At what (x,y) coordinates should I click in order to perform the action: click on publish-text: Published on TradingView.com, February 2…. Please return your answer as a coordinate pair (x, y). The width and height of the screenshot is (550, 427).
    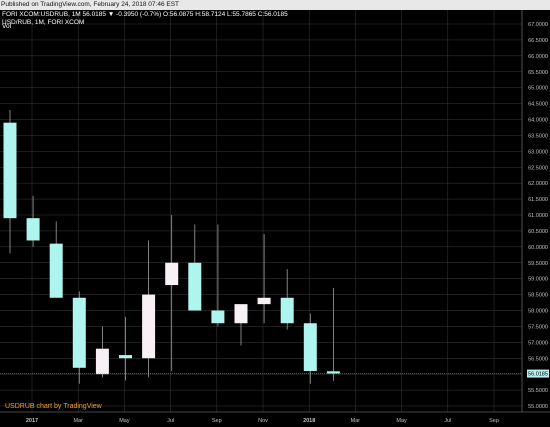
    Looking at the image, I should click on (90, 4).